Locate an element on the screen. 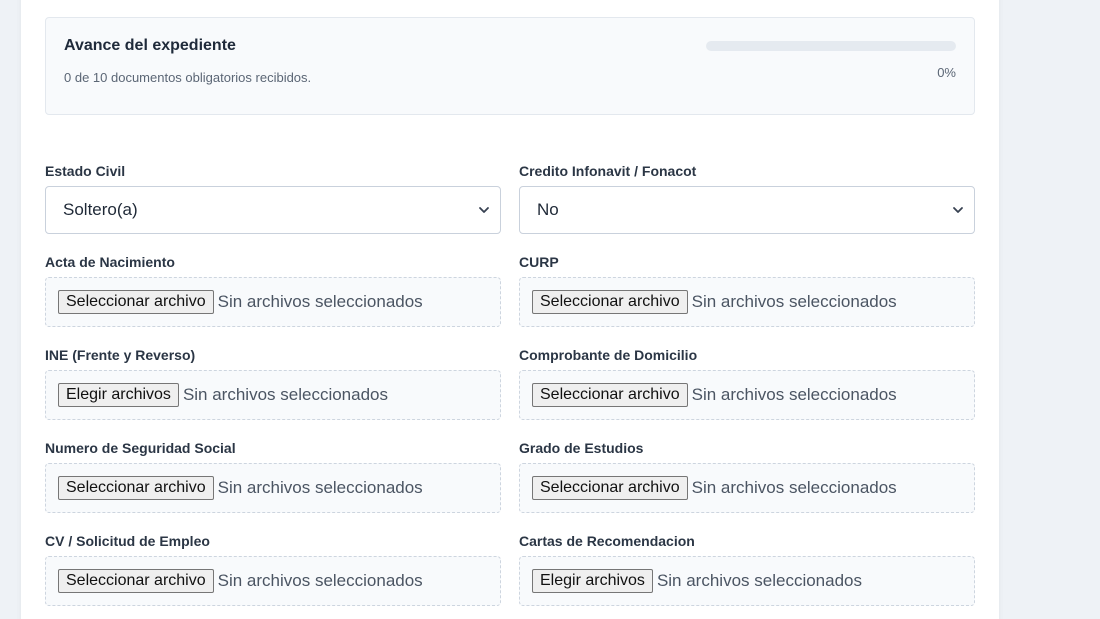  progress-title: Avance del expediente is located at coordinates (150, 45).